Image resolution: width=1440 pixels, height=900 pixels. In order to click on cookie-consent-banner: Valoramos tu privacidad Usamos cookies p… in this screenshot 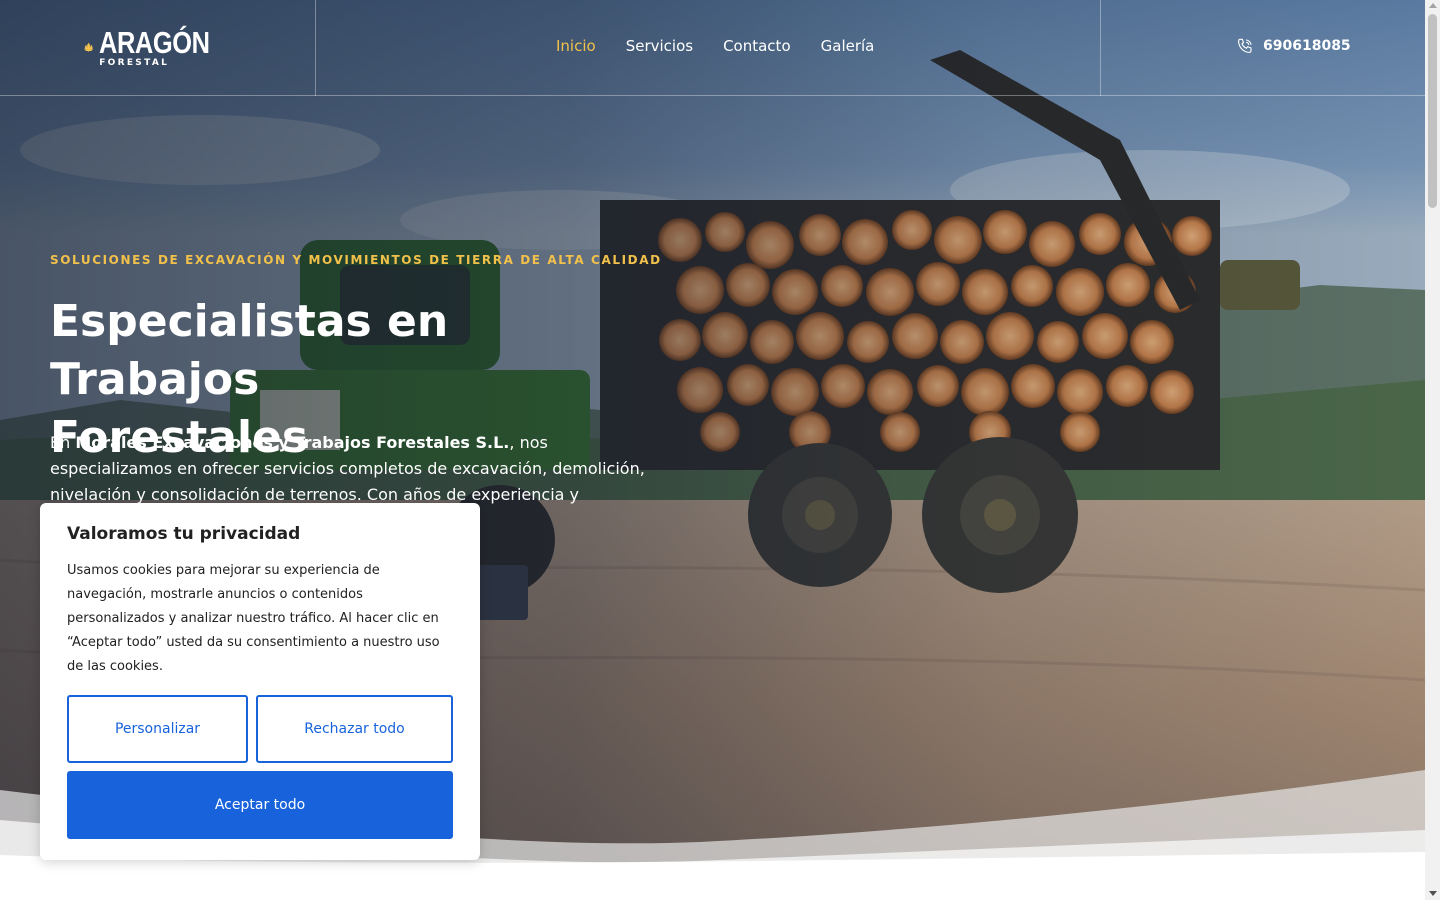, I will do `click(260, 681)`.